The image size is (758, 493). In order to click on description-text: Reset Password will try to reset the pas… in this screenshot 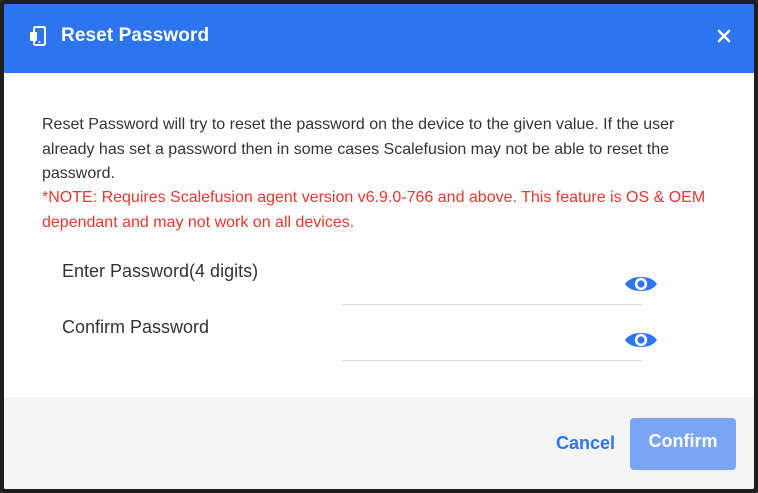, I will do `click(358, 149)`.